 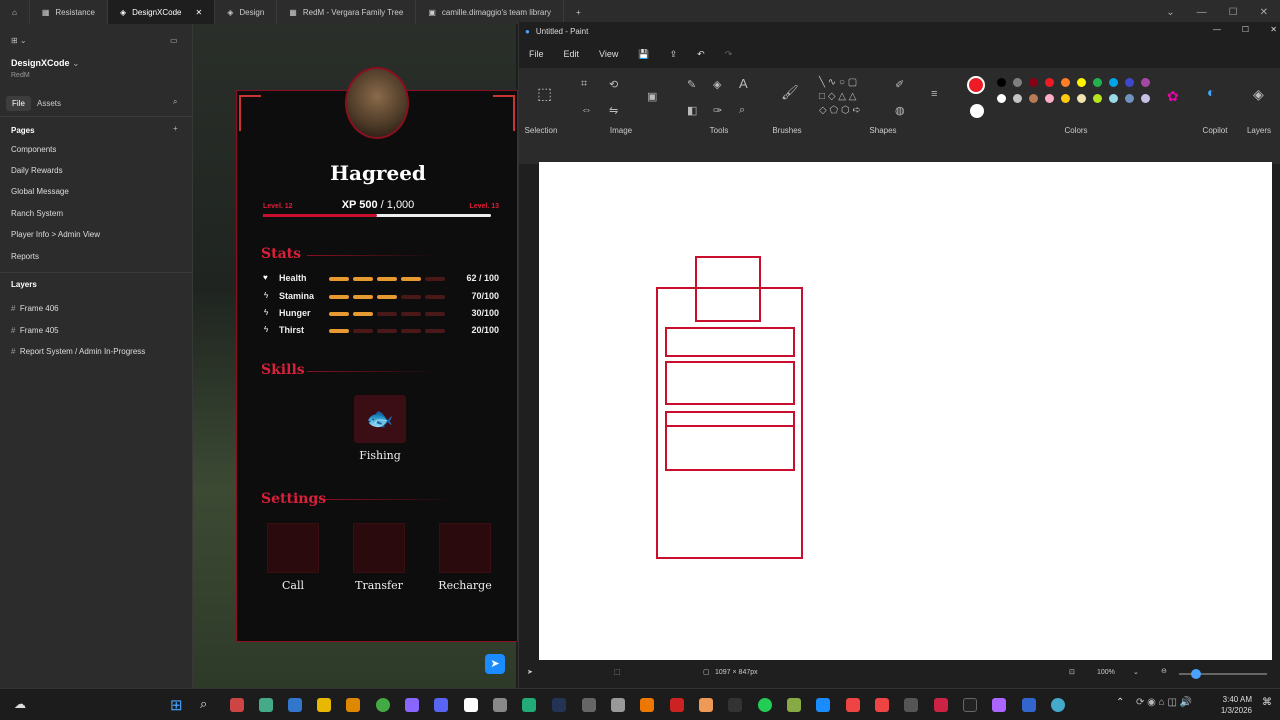 What do you see at coordinates (293, 548) in the screenshot?
I see `call-button` at bounding box center [293, 548].